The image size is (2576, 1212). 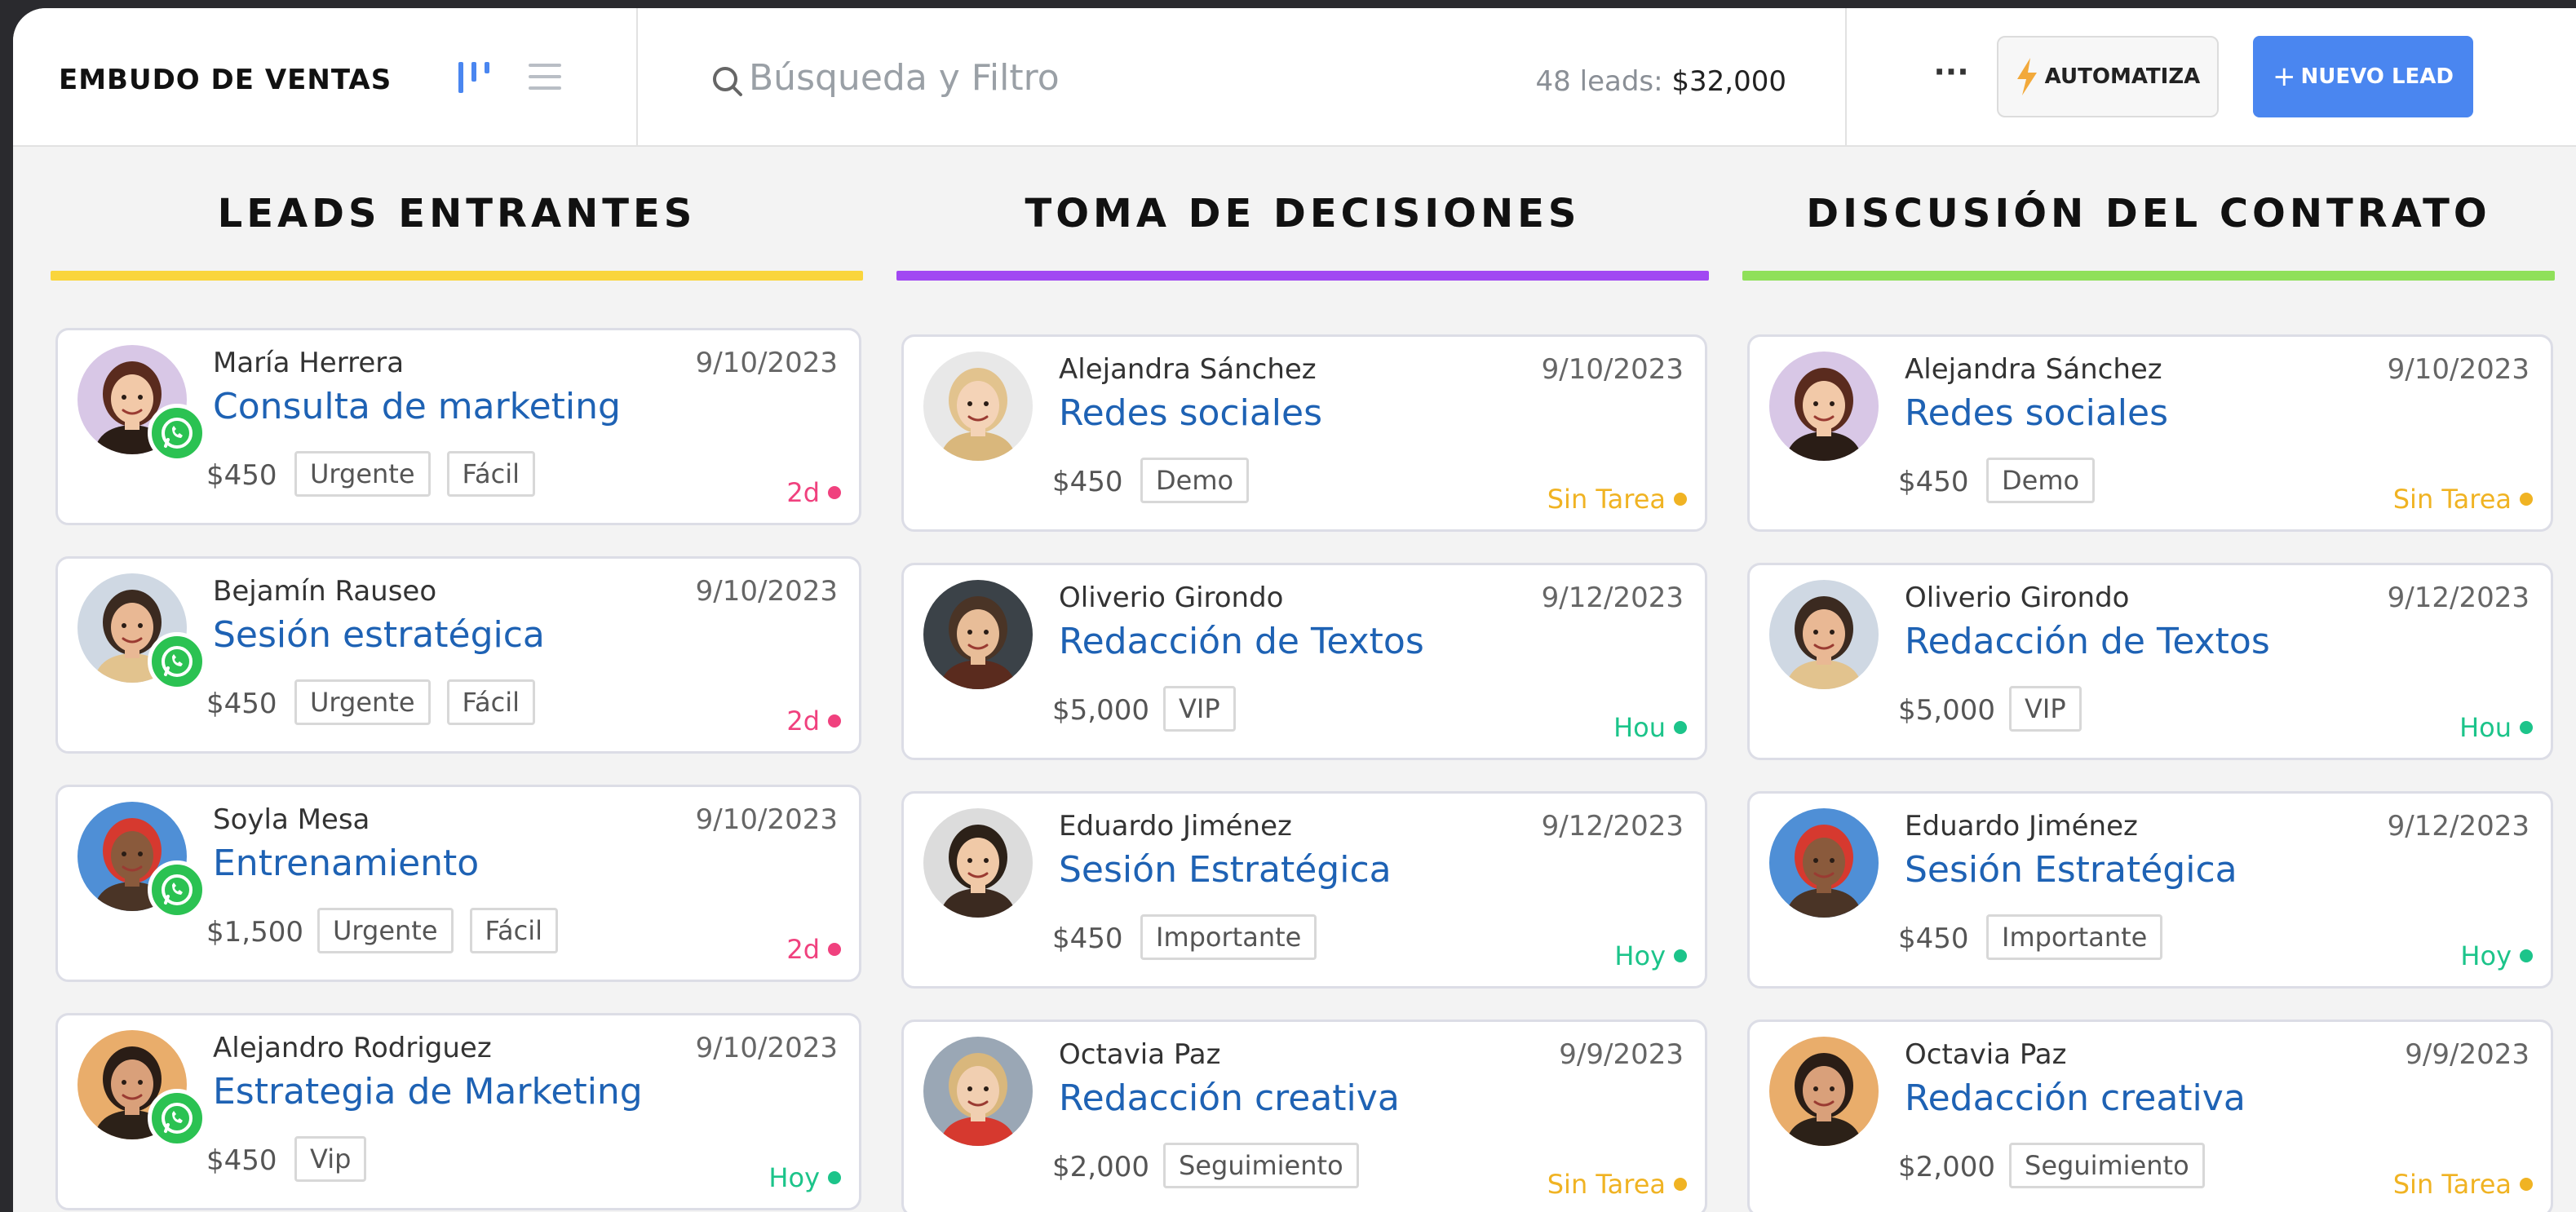 I want to click on tag: Vip, so click(x=330, y=1159).